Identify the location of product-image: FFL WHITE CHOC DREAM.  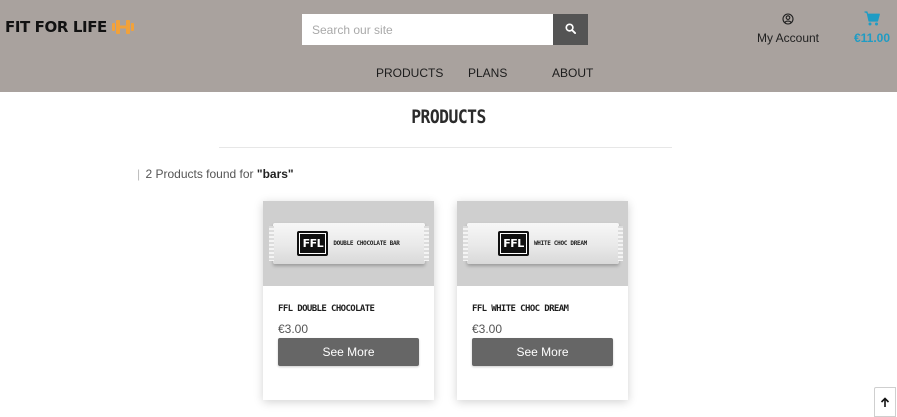
(542, 243).